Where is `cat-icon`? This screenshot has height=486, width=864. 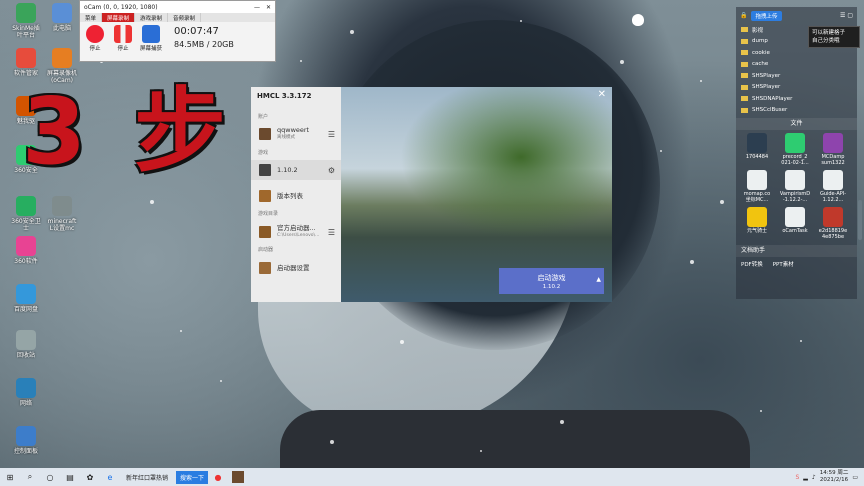
cat-icon is located at coordinates (638, 20).